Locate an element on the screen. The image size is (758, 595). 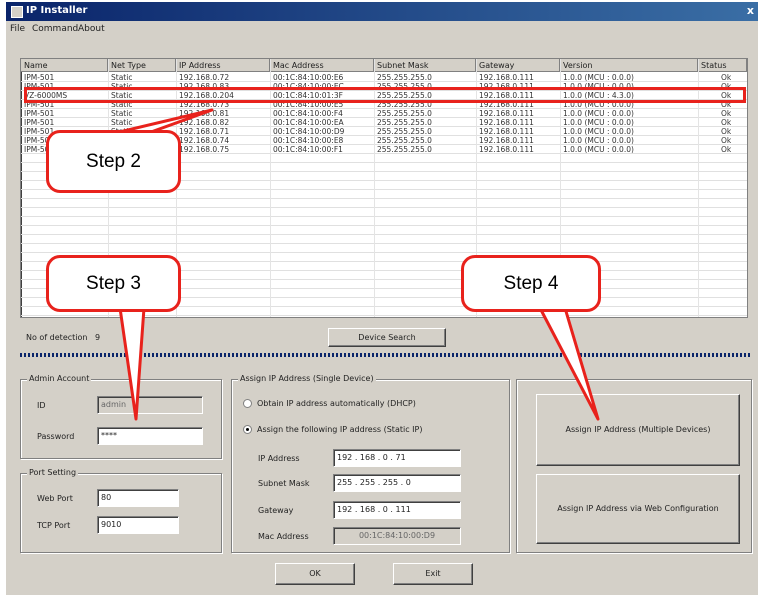
step3-callout: Step 3 is located at coordinates (113, 283).